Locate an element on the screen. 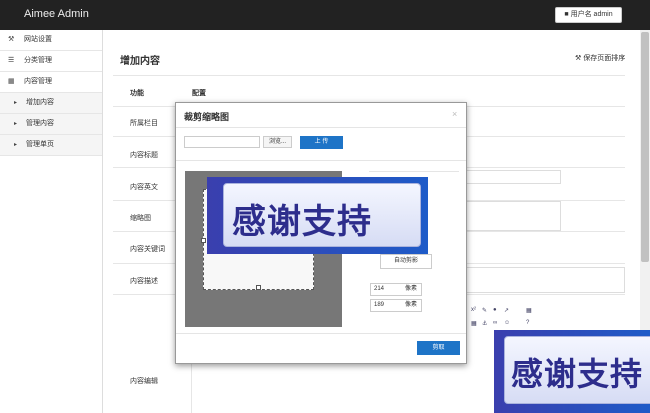  cursor-icon: ↗ is located at coordinates (507, 310).